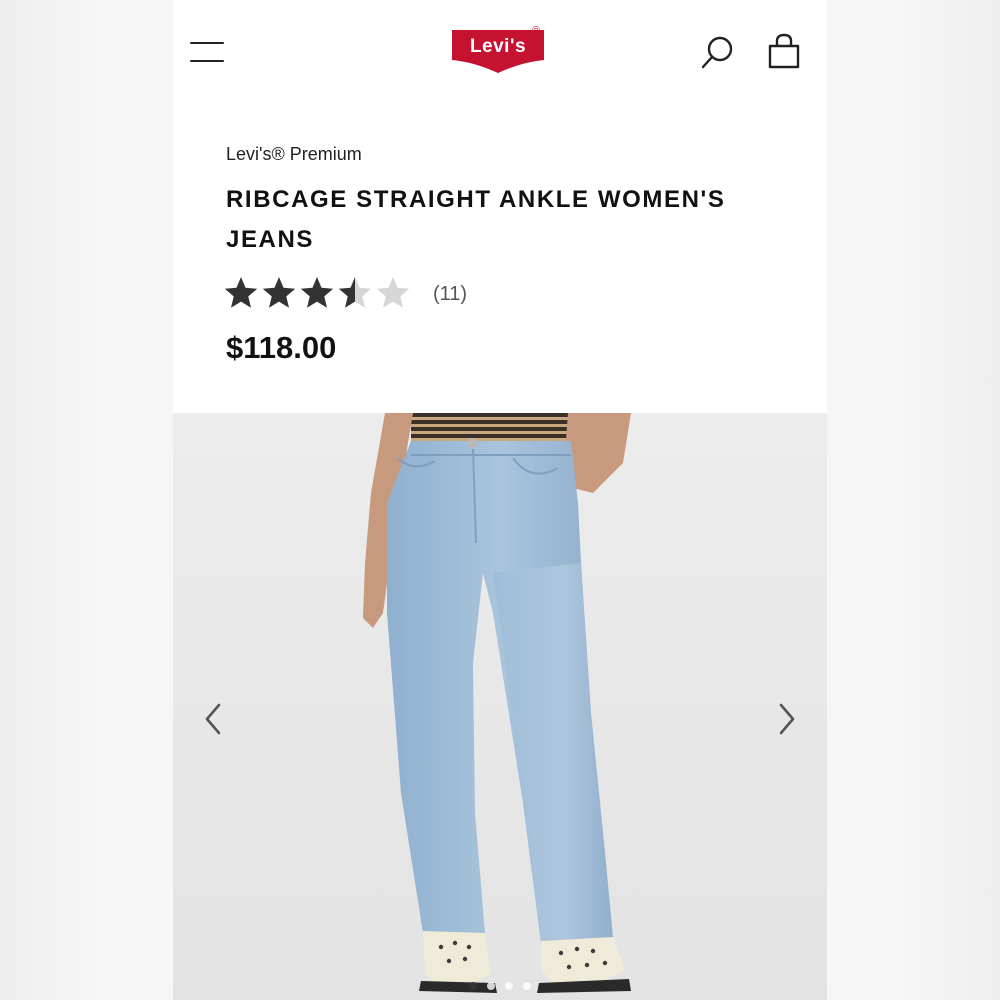 The height and width of the screenshot is (1000, 1000). Describe the element at coordinates (294, 154) in the screenshot. I see `product-brand: Levi's® Premium` at that location.